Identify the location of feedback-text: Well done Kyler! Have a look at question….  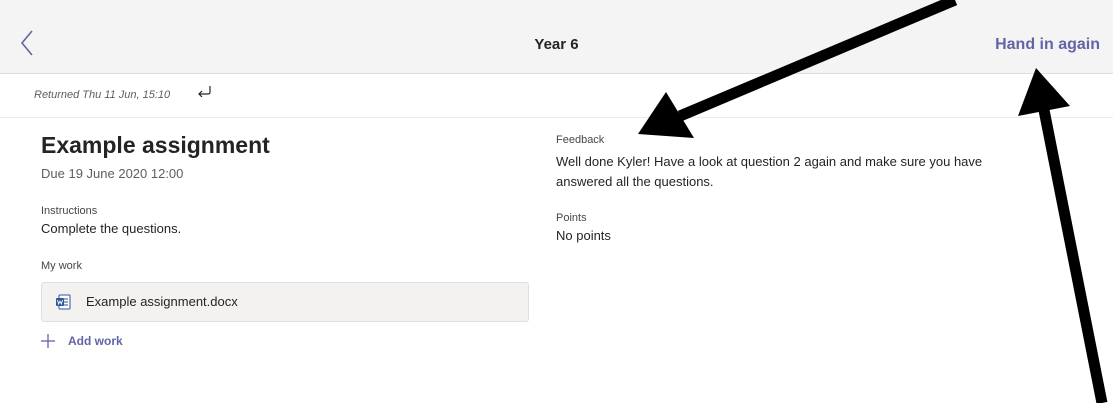
(769, 171).